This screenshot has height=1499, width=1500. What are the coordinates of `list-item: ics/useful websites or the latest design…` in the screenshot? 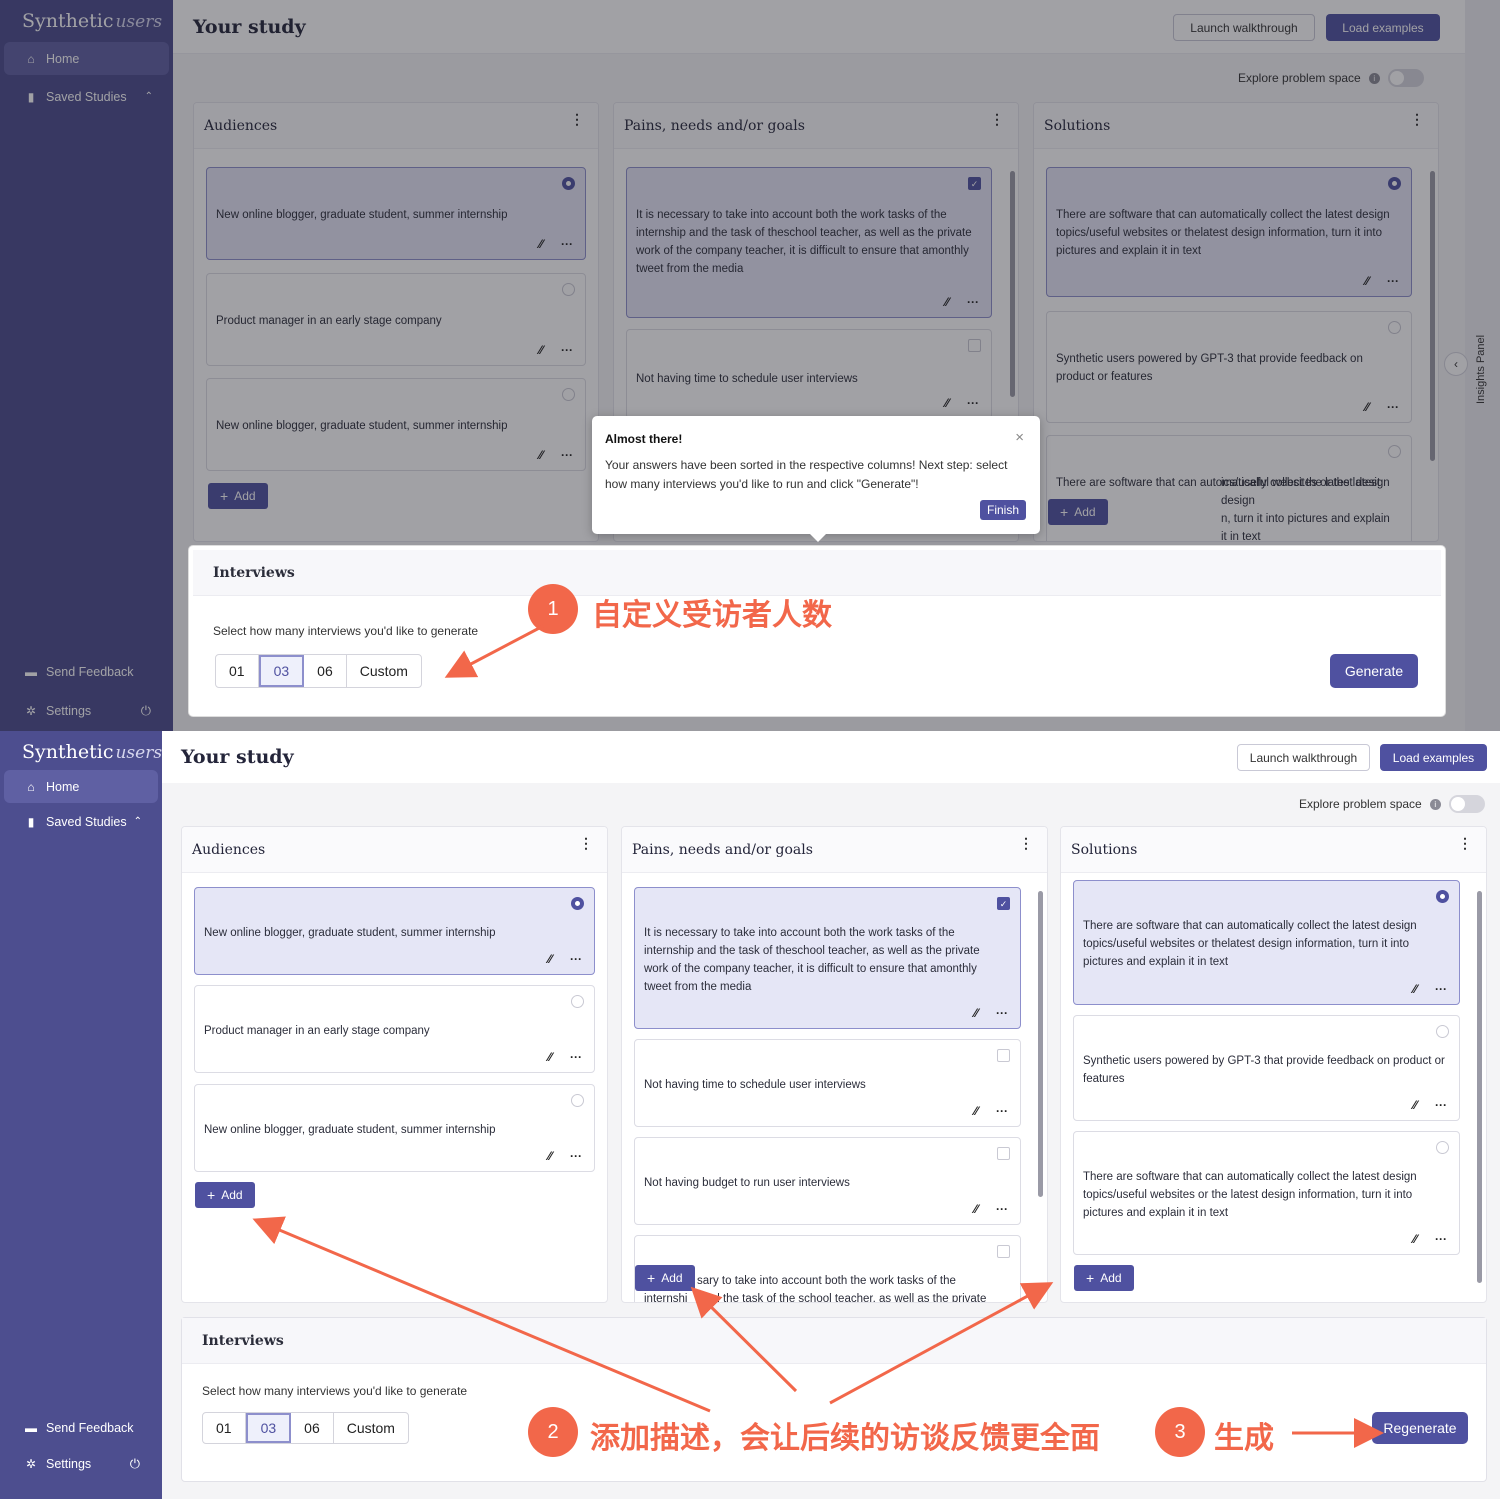 It's located at (1229, 488).